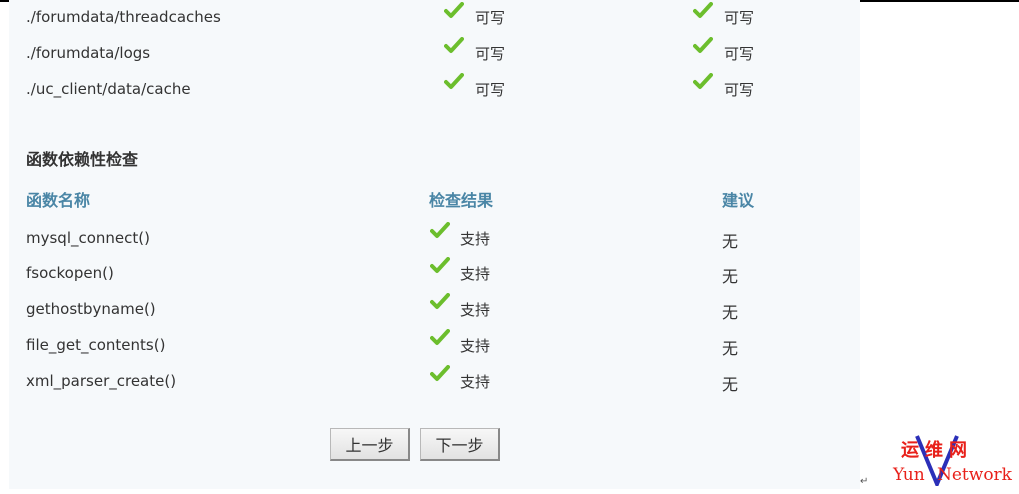 Image resolution: width=1019 pixels, height=494 pixels. I want to click on logo-chinese: 运维网, so click(937, 450).